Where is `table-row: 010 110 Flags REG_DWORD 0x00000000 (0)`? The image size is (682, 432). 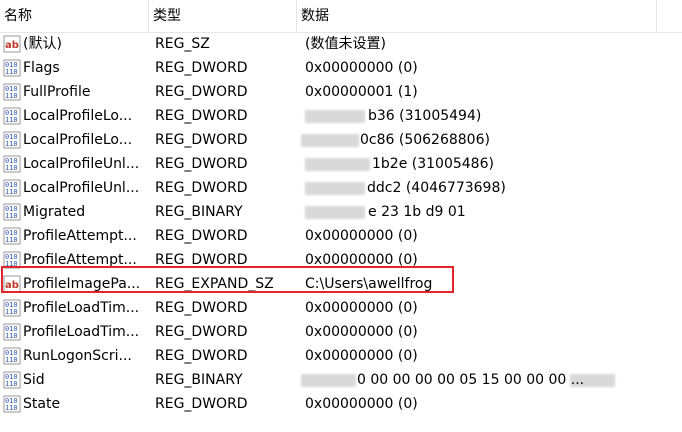 table-row: 010 110 Flags REG_DWORD 0x00000000 (0) is located at coordinates (341, 68).